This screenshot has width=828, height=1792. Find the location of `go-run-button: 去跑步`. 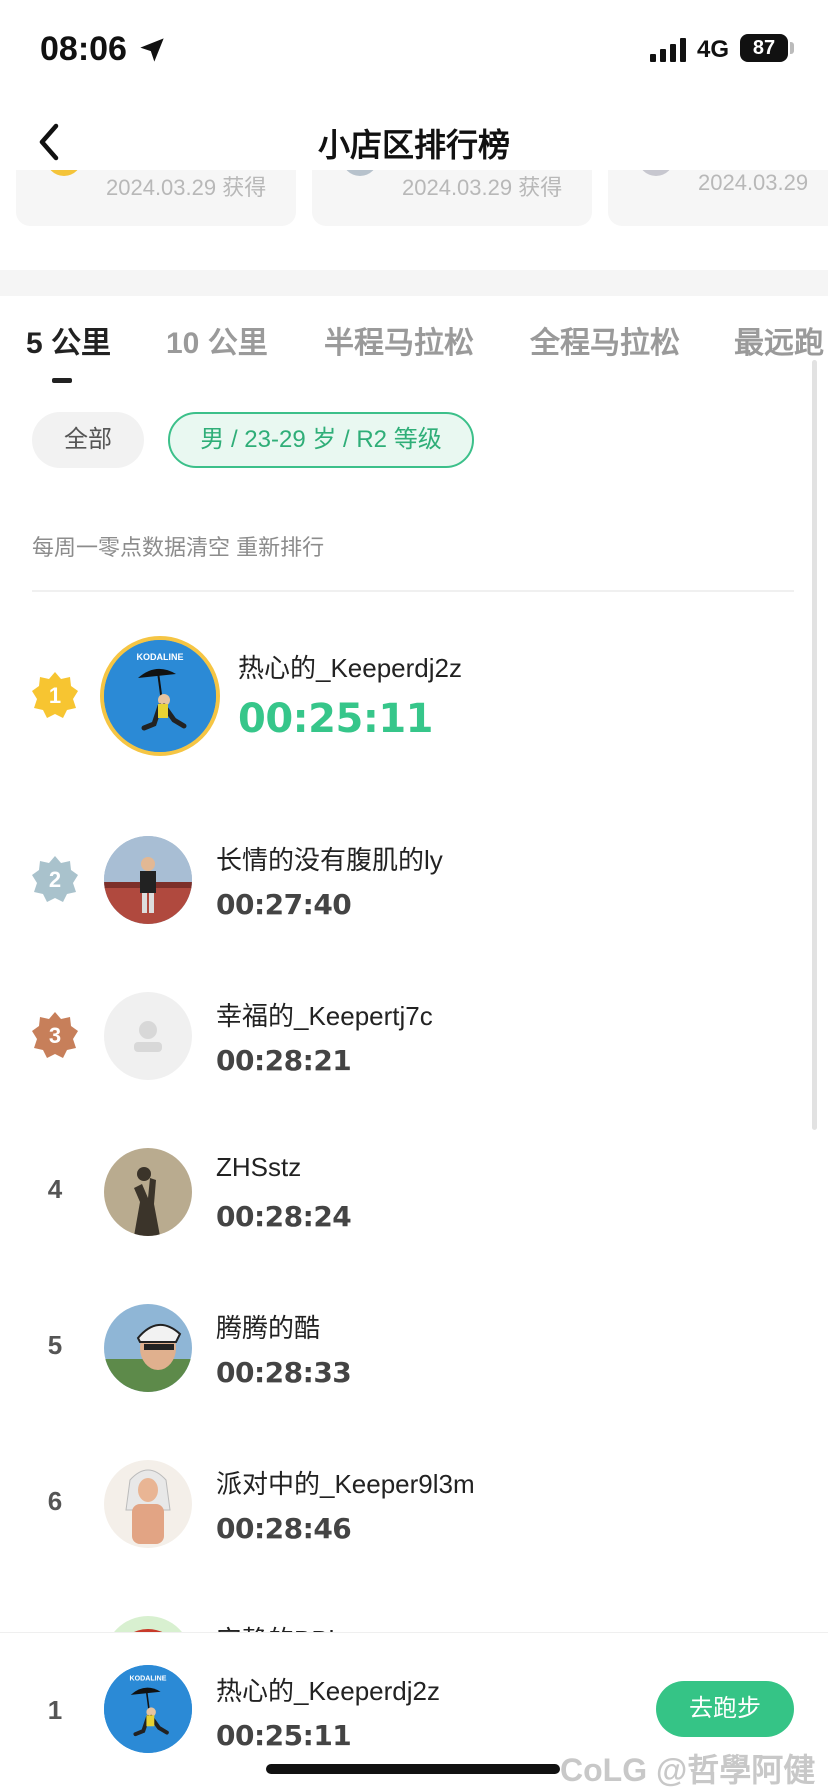

go-run-button: 去跑步 is located at coordinates (725, 1709).